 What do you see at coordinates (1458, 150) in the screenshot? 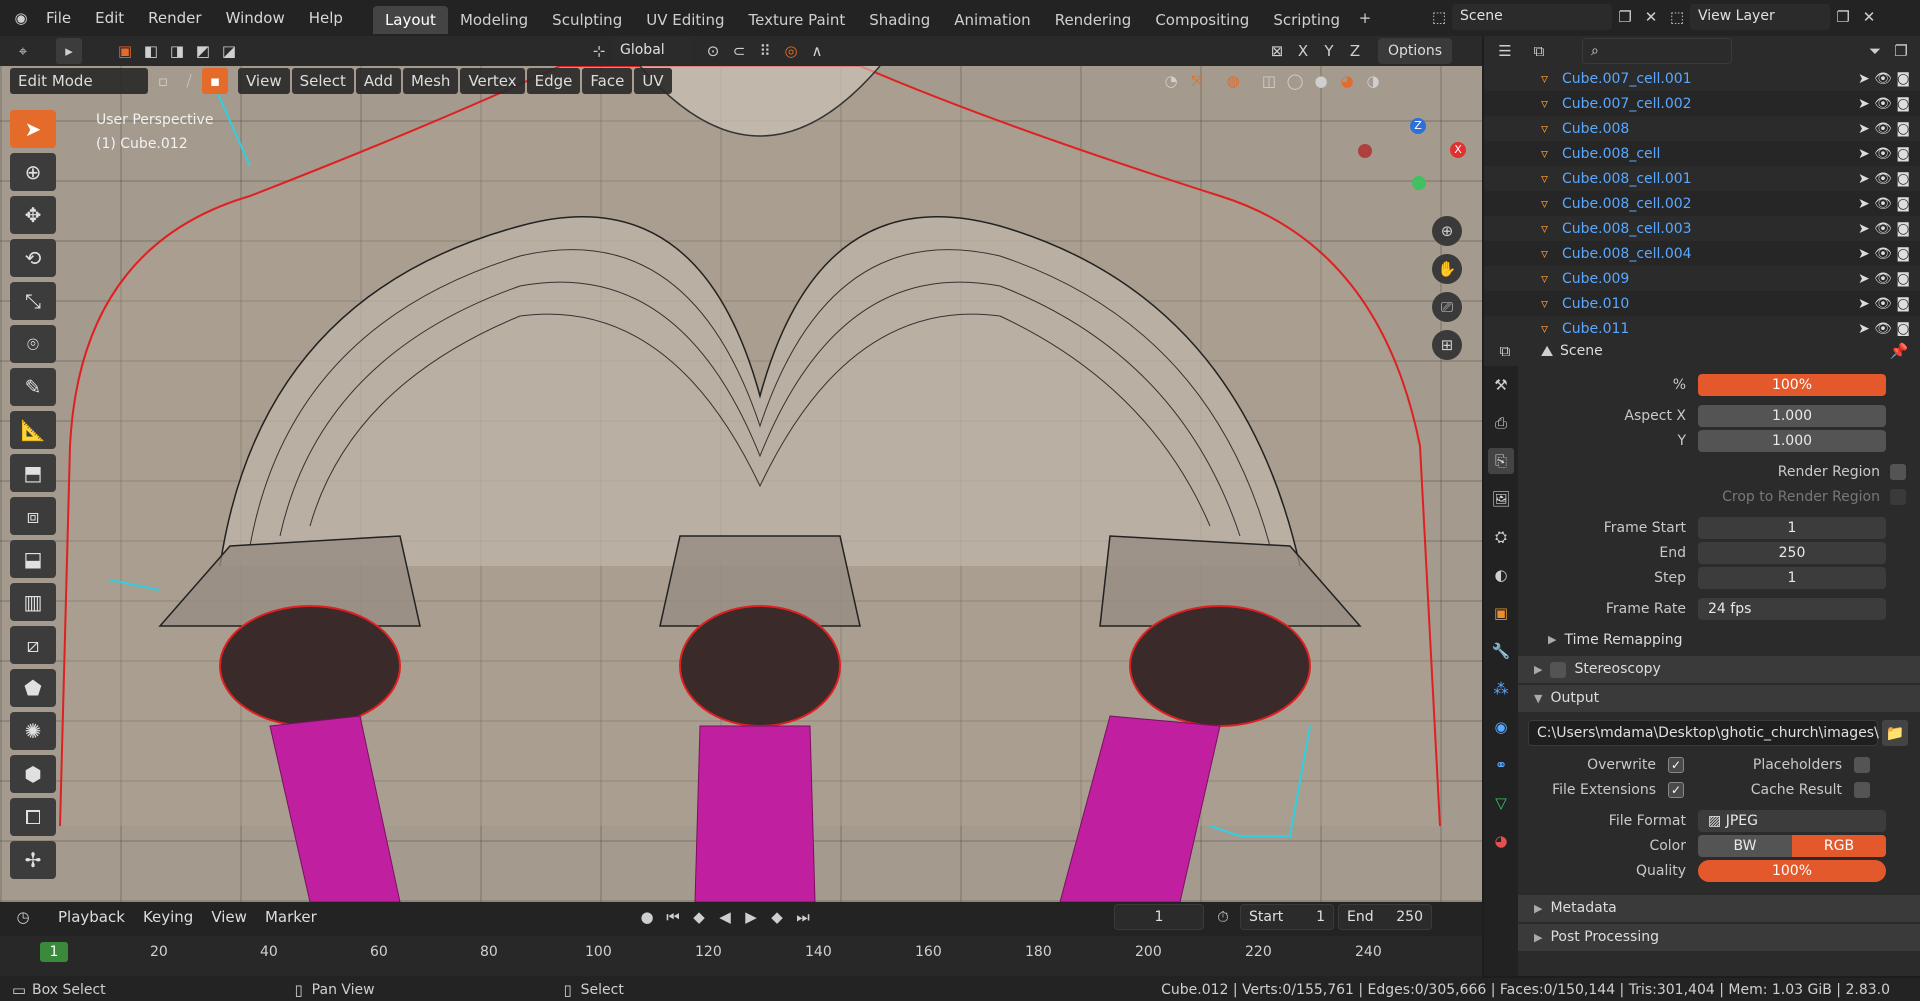
I see `gizmo-x-axis: X` at bounding box center [1458, 150].